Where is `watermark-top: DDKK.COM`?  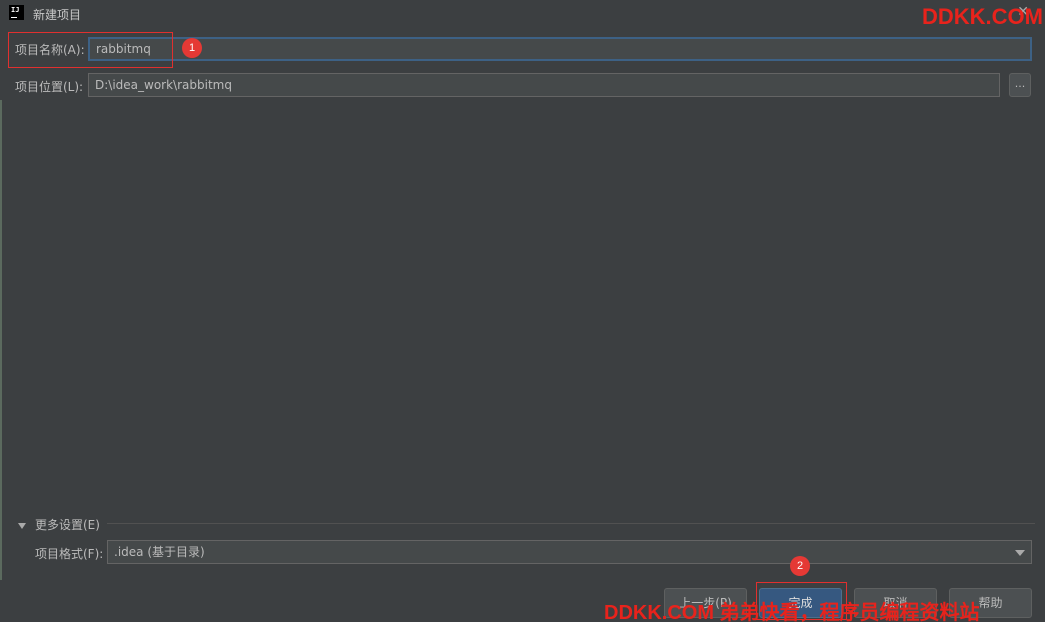
watermark-top: DDKK.COM is located at coordinates (982, 16).